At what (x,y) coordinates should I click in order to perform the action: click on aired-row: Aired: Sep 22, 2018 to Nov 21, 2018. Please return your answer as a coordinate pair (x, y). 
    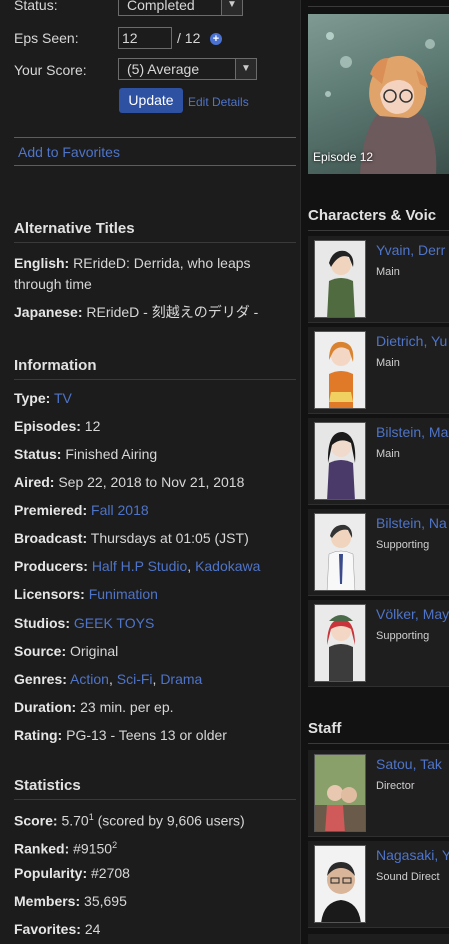
    Looking at the image, I should click on (129, 482).